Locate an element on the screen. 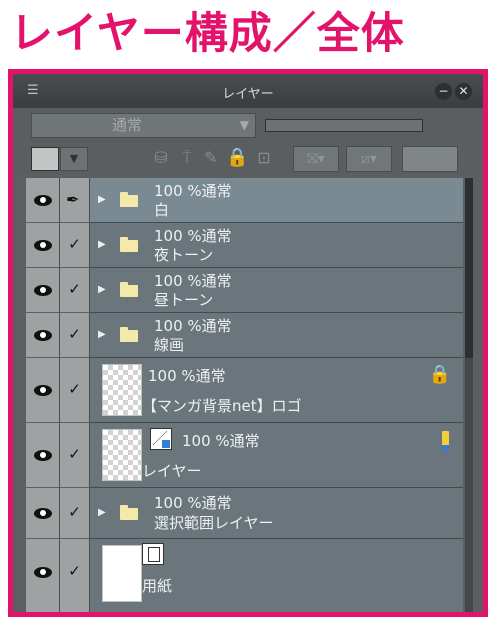 This screenshot has height=618, width=500. lock-transparency-icon: ⊡ is located at coordinates (264, 158).